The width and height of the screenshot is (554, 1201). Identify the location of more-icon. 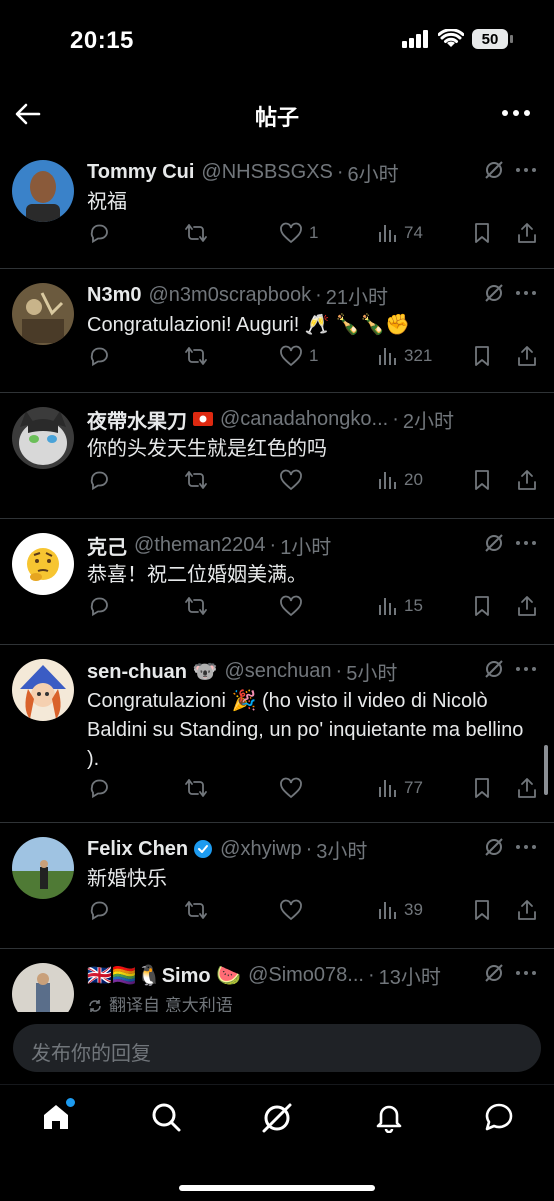
(516, 113).